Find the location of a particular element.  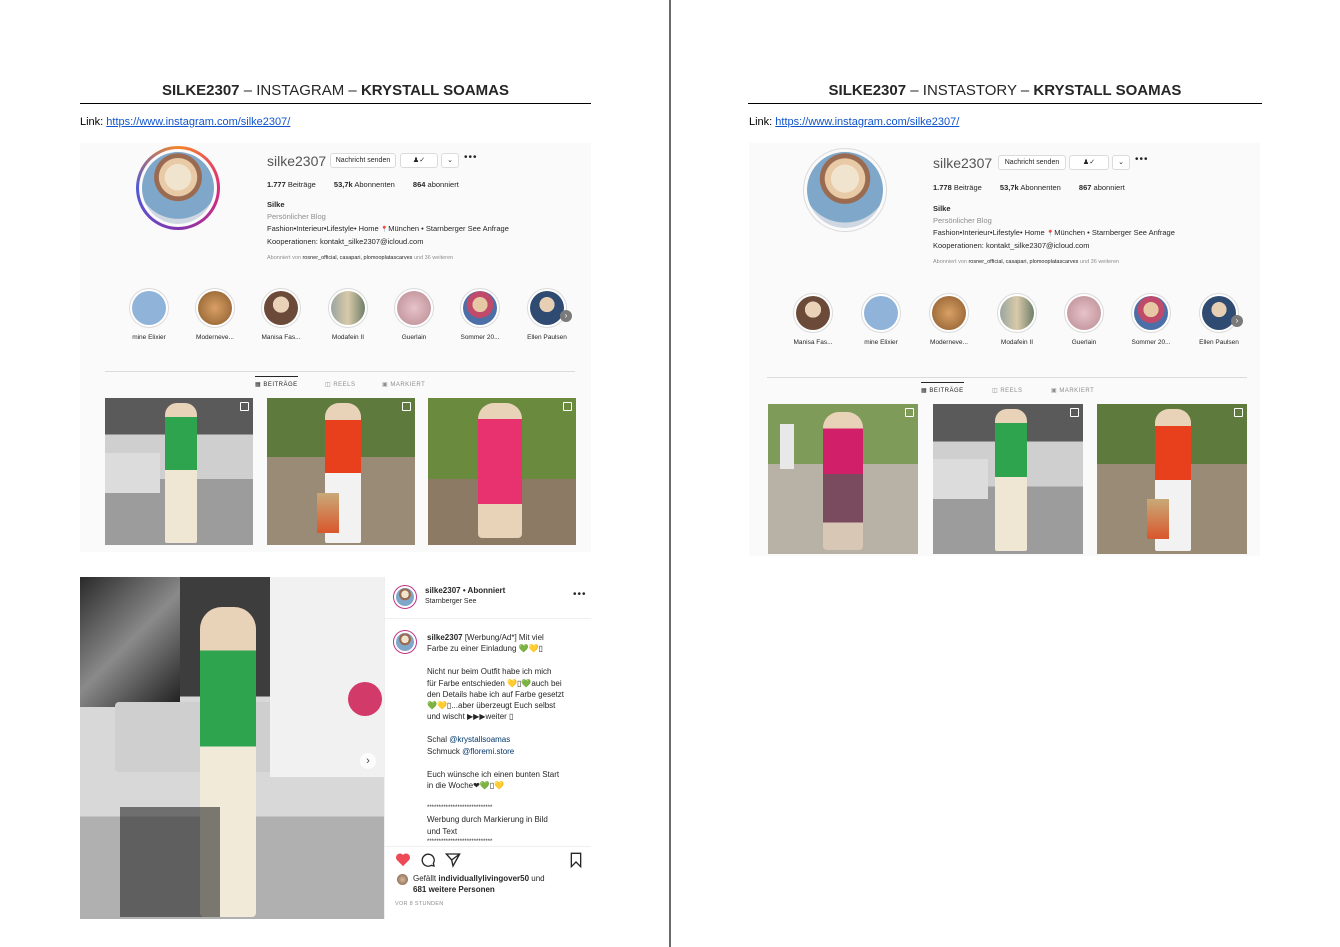

post-author-avatar is located at coordinates (405, 597).